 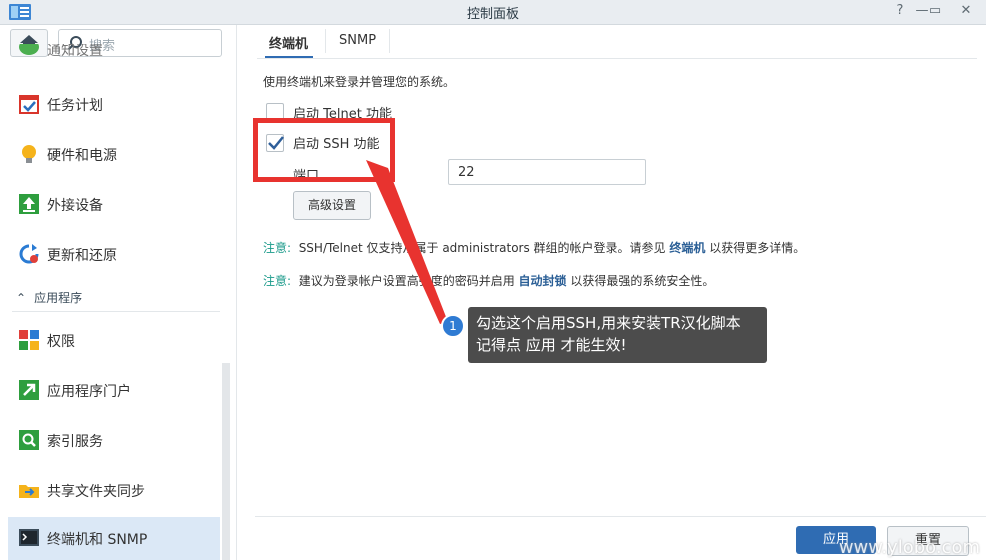 I want to click on maximize-button: ▭, so click(x=935, y=11).